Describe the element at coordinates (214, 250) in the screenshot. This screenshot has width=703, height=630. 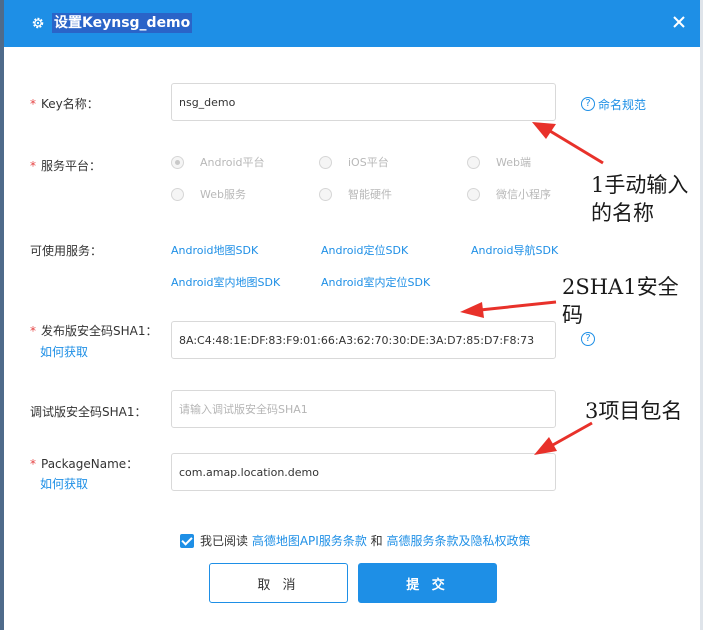
I see `service-link-android-map: Android地图SDK` at that location.